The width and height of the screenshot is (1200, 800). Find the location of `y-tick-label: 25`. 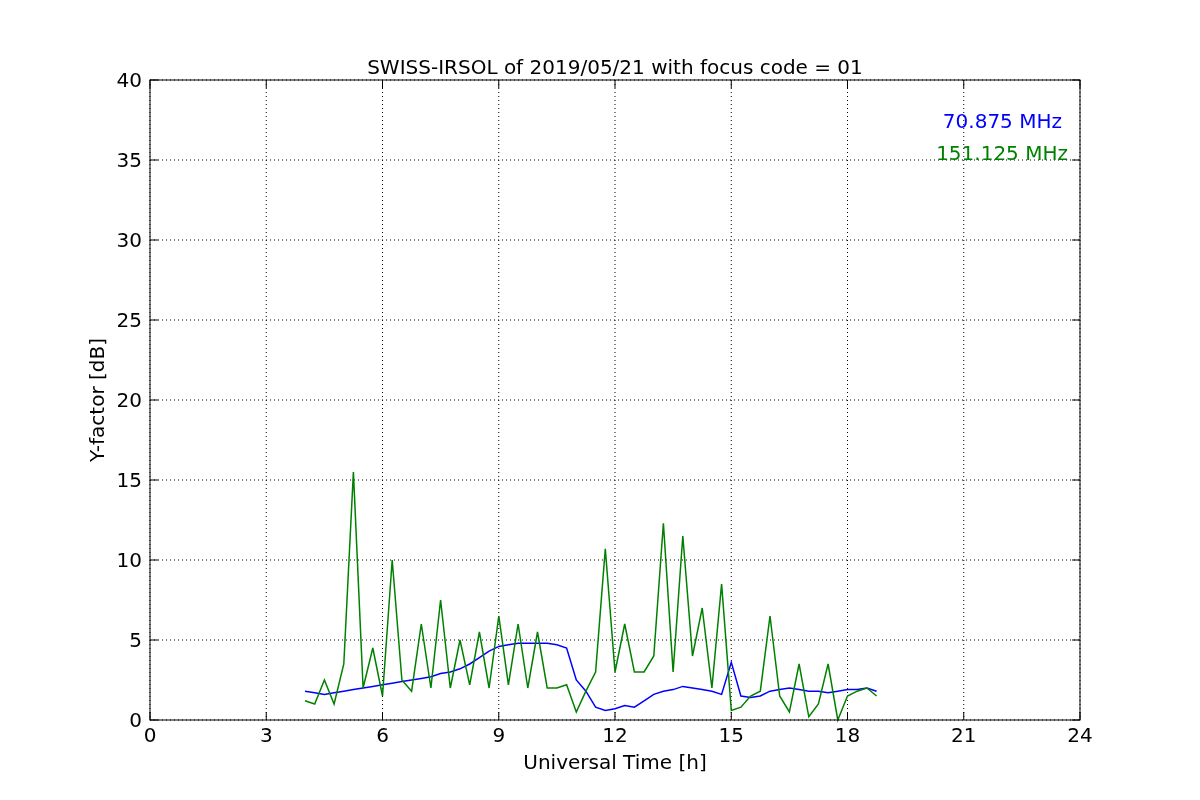

y-tick-label: 25 is located at coordinates (129, 320).